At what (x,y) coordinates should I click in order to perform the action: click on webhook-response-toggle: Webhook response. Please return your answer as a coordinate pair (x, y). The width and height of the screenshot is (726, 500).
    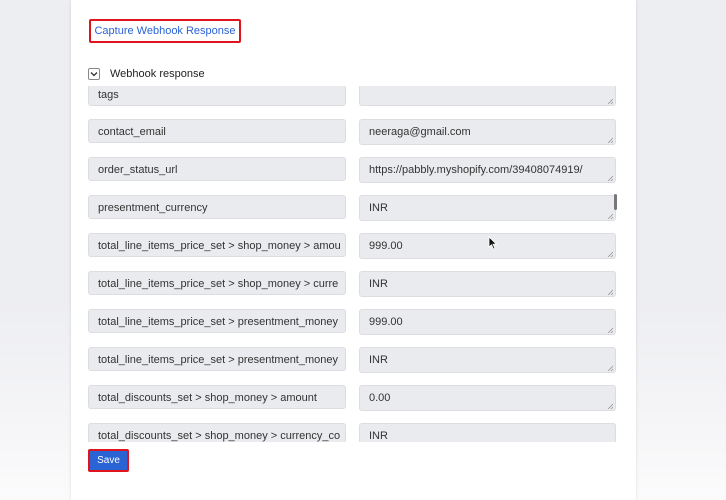
    Looking at the image, I should click on (146, 74).